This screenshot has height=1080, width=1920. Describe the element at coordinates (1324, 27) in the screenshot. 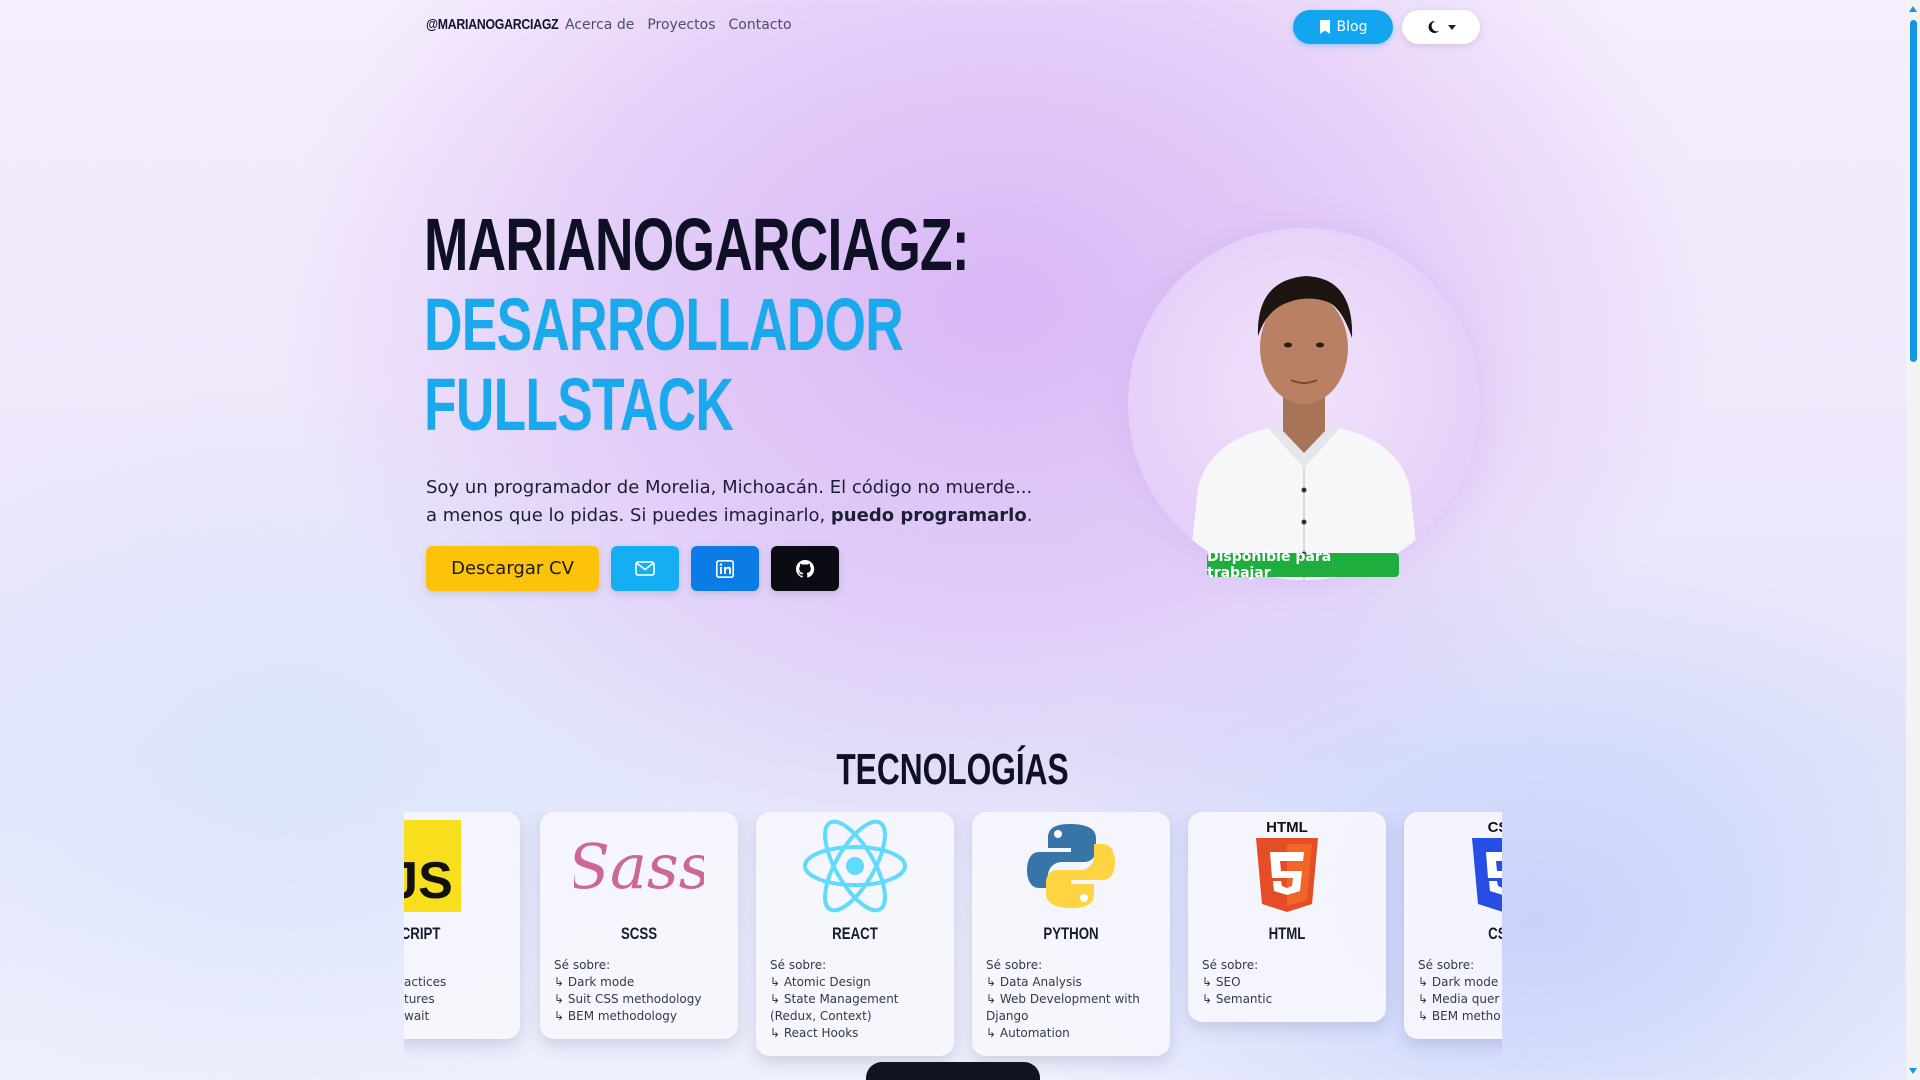

I see `bookmark-icon` at that location.